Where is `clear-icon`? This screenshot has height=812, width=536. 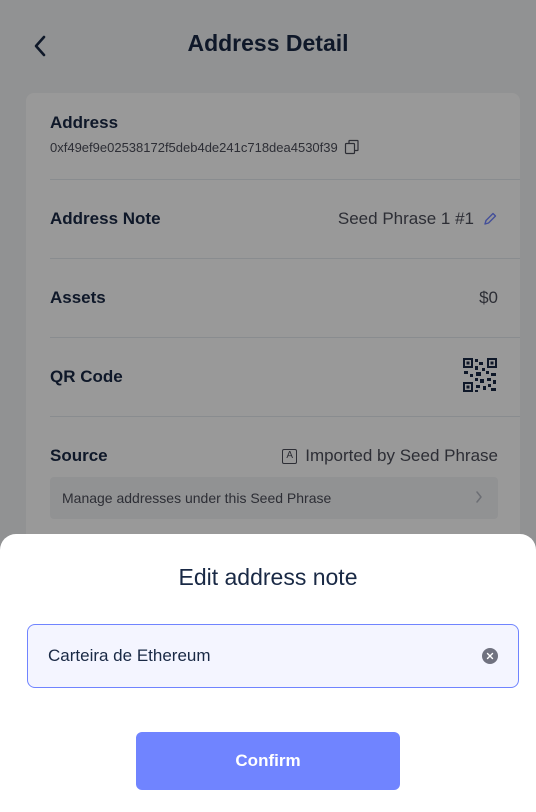
clear-icon is located at coordinates (490, 656).